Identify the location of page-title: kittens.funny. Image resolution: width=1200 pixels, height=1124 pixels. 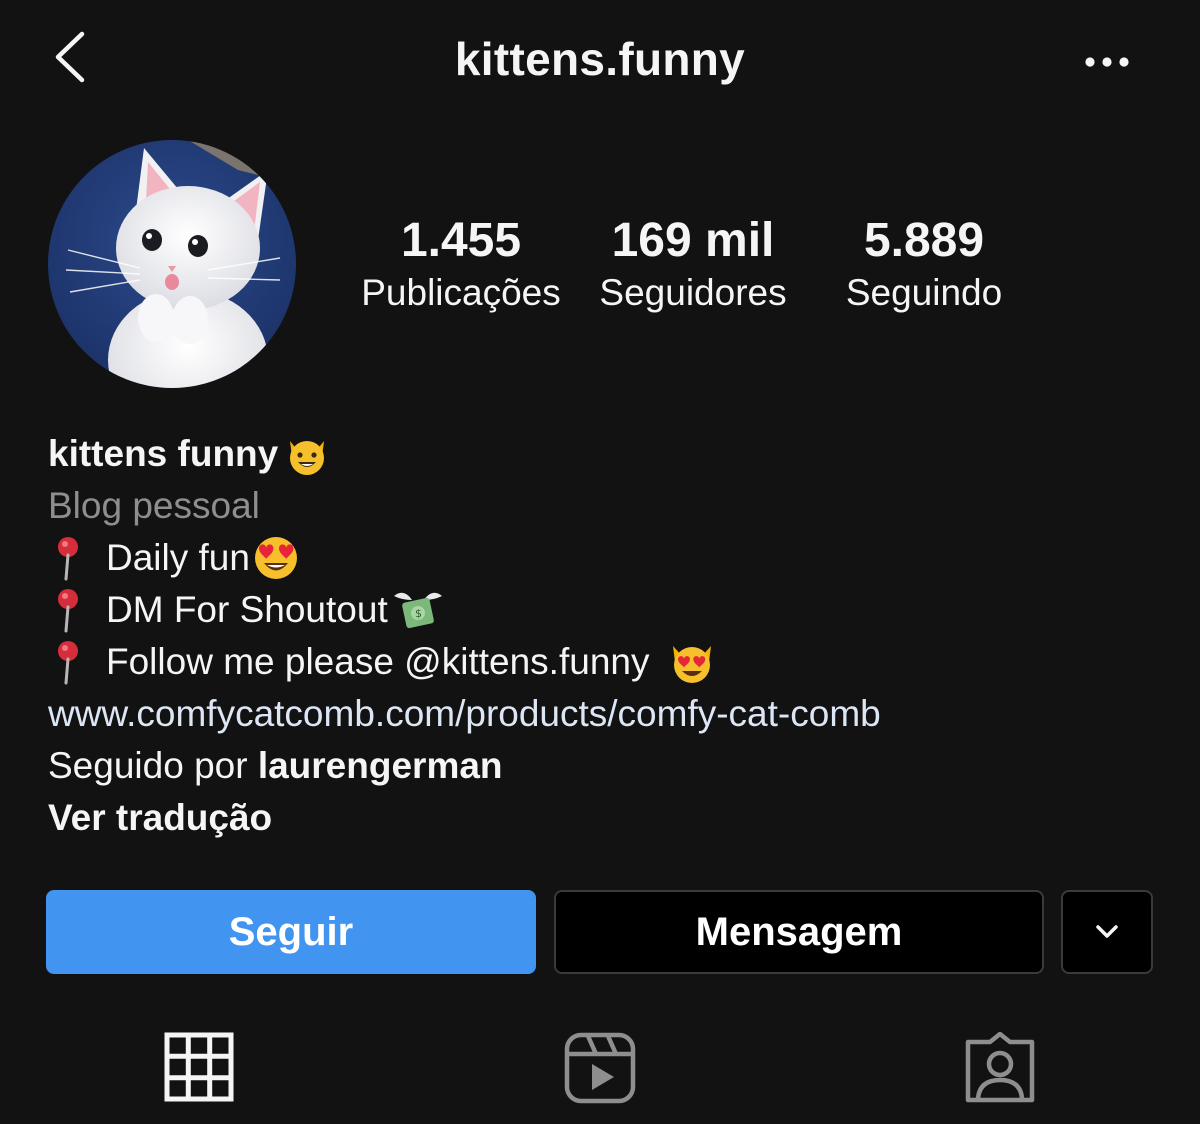
(600, 59).